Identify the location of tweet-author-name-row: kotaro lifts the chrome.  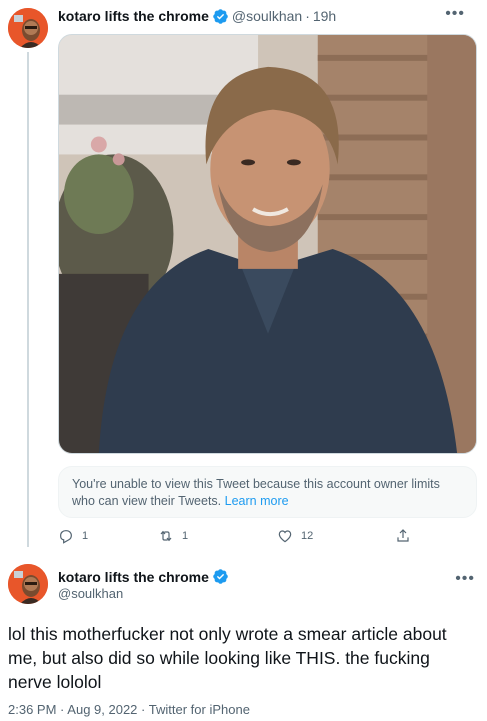
(145, 576).